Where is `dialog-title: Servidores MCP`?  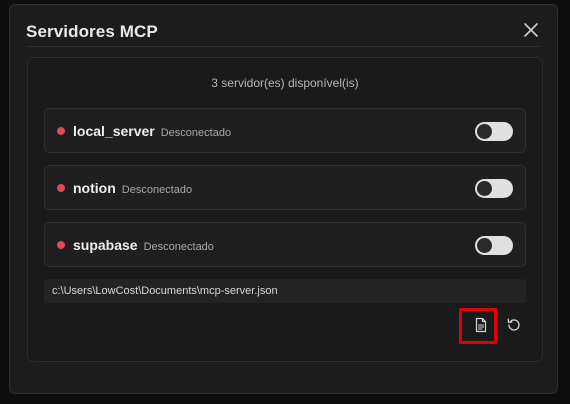 dialog-title: Servidores MCP is located at coordinates (92, 31).